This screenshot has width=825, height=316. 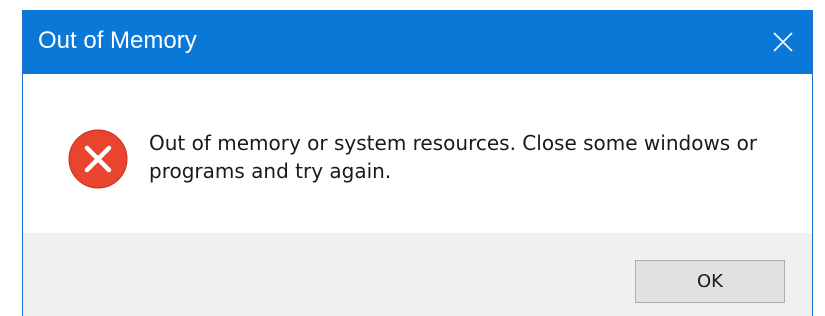 I want to click on dialog-title: Out of Memory, so click(x=117, y=40).